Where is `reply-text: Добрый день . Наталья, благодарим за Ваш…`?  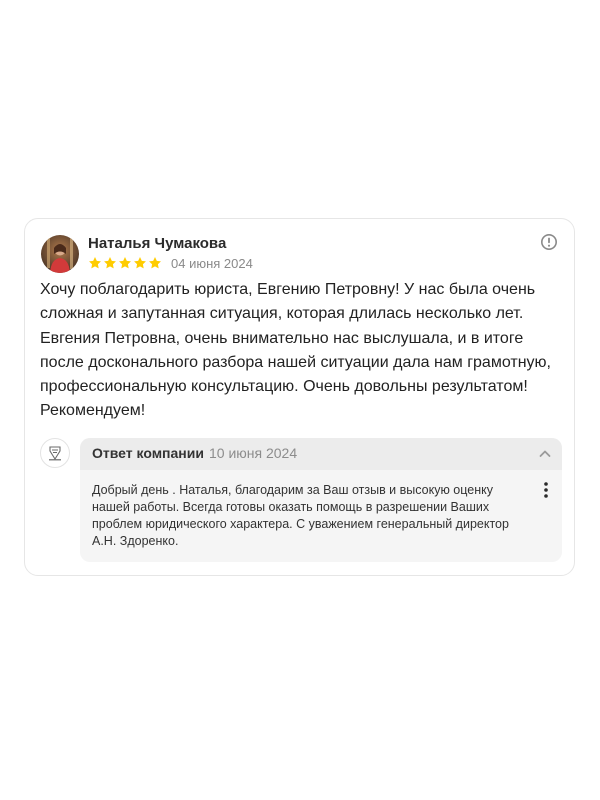
reply-text: Добрый день . Наталья, благодарим за Ваш… is located at coordinates (300, 515).